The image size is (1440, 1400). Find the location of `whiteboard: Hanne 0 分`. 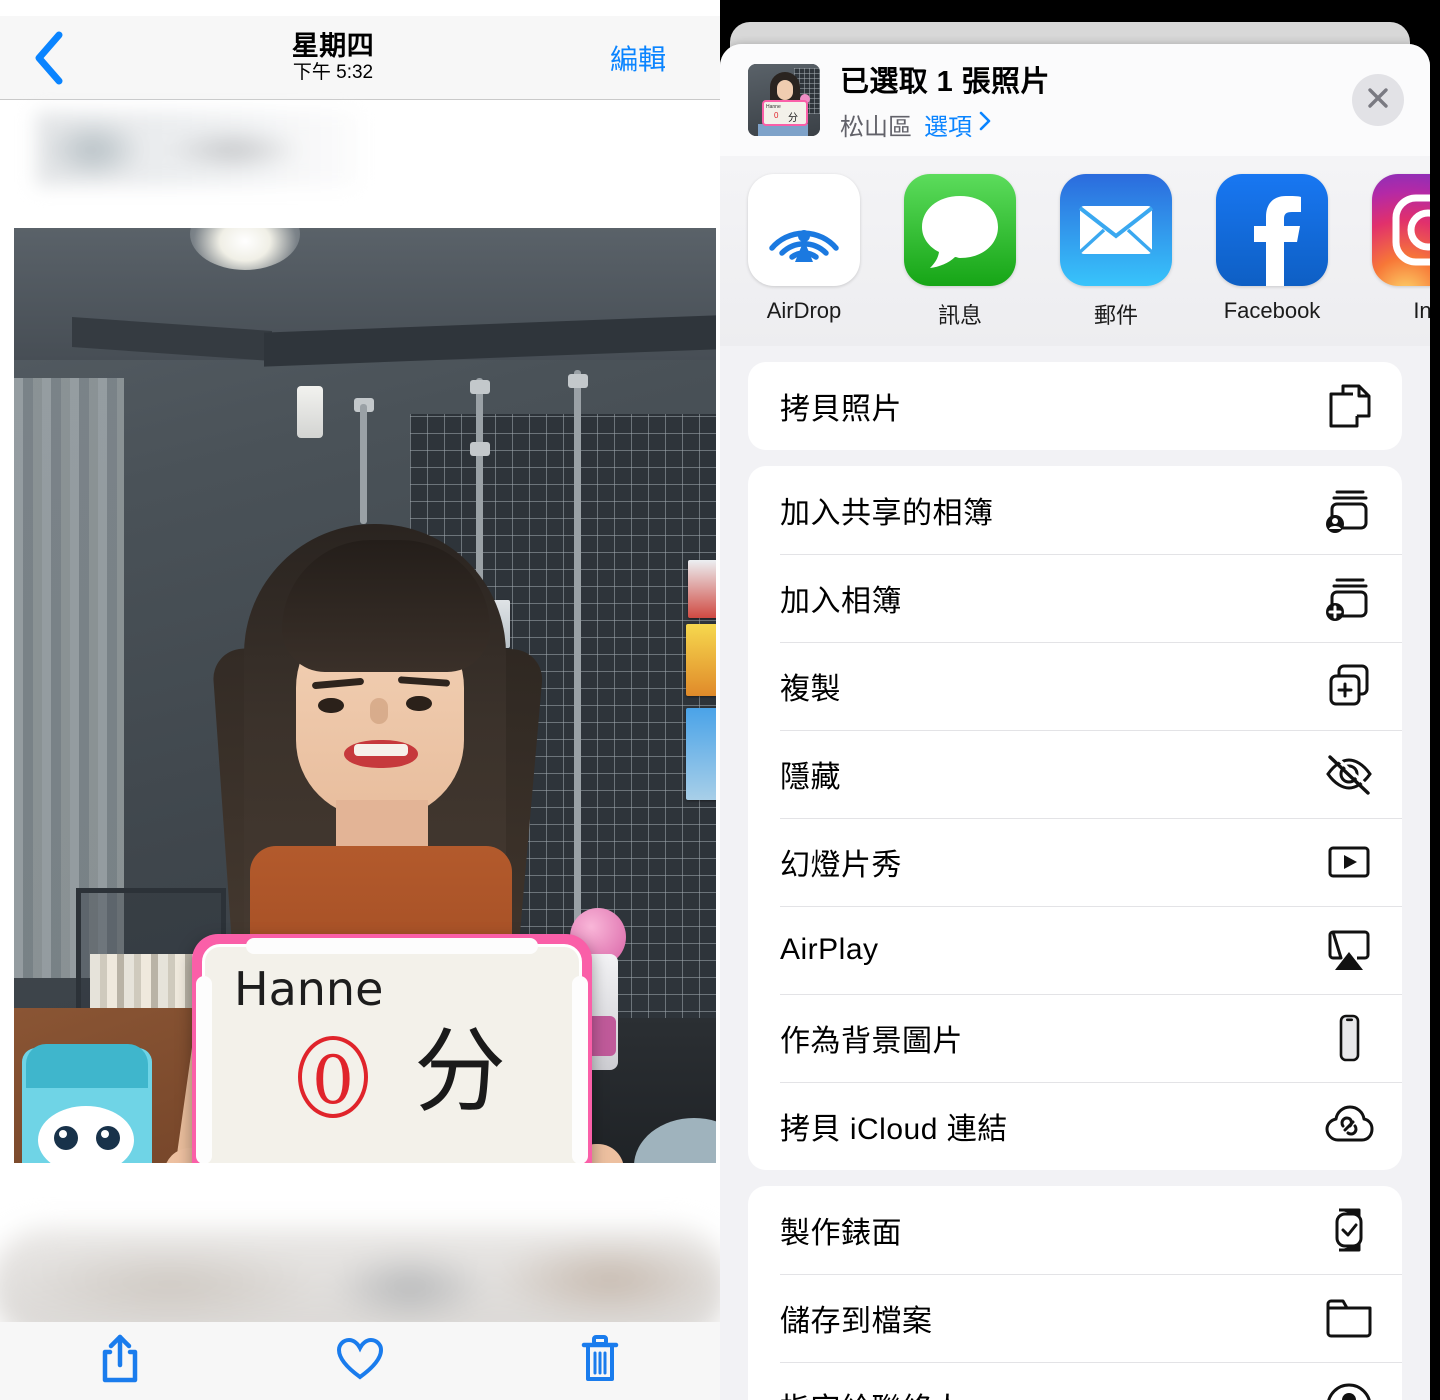

whiteboard: Hanne 0 分 is located at coordinates (392, 1048).